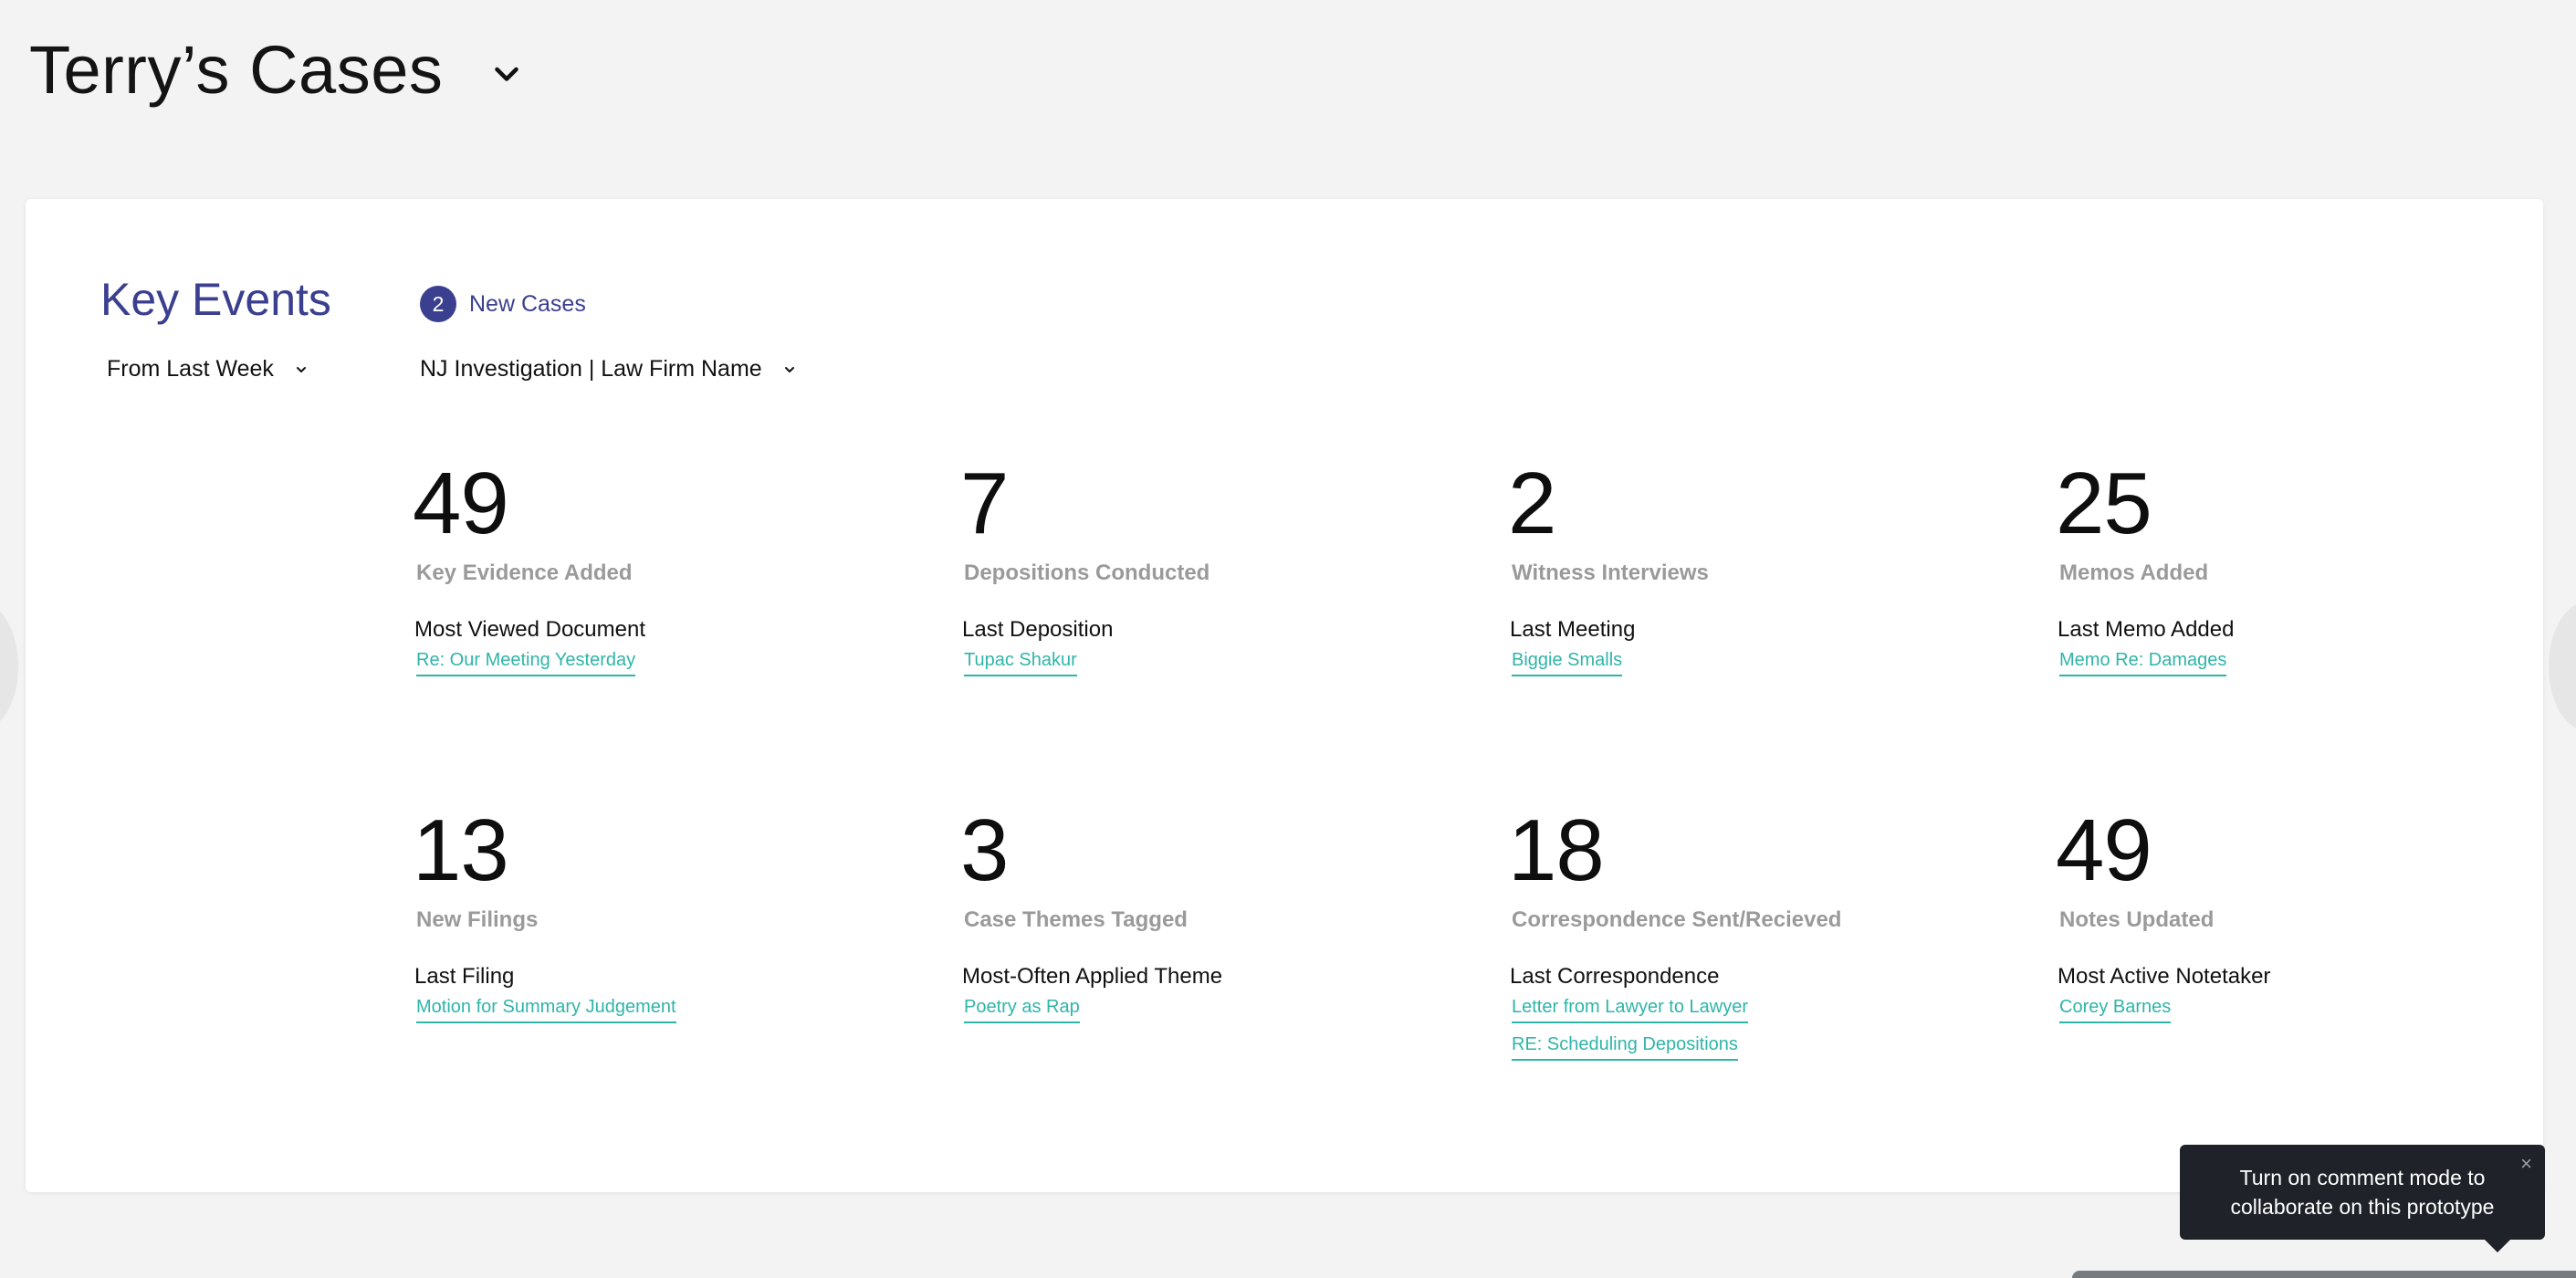 This screenshot has width=2576, height=1278. I want to click on stat-value: 3, so click(985, 850).